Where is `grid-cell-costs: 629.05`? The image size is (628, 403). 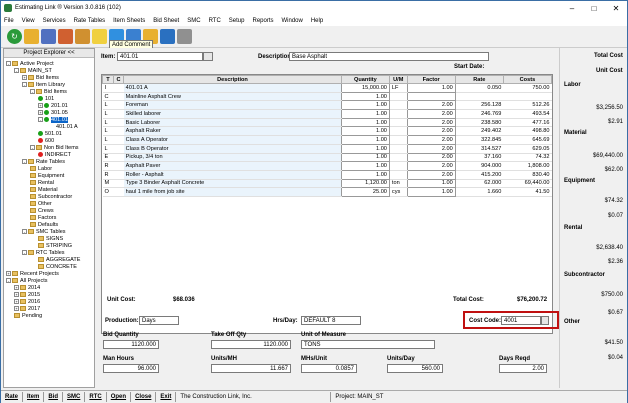
grid-cell-costs: 629.05 is located at coordinates (527, 149).